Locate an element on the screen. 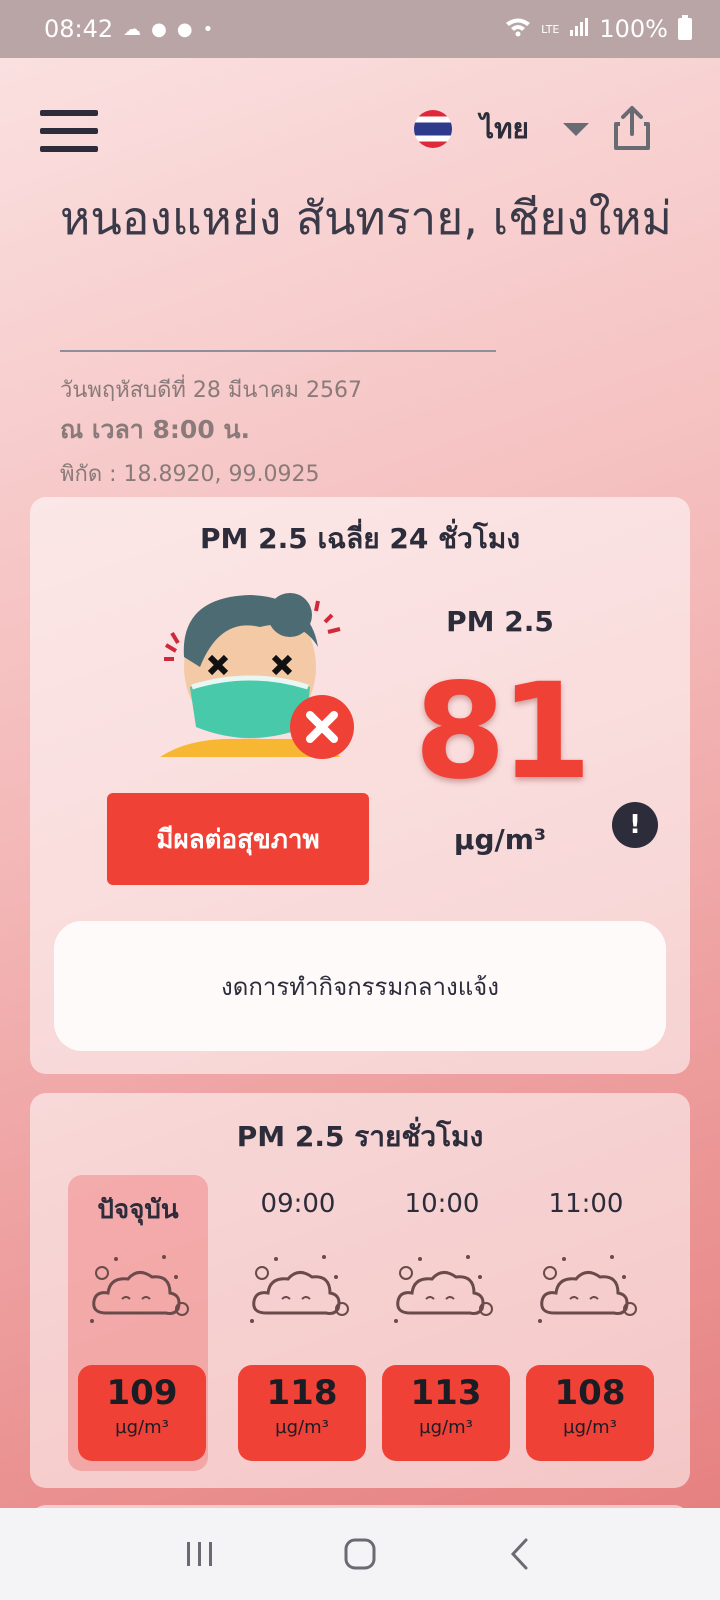 The image size is (720, 1600). daily-card-title: PM 2.5 เฉลี่ย 24 ชั่วโมง is located at coordinates (360, 538).